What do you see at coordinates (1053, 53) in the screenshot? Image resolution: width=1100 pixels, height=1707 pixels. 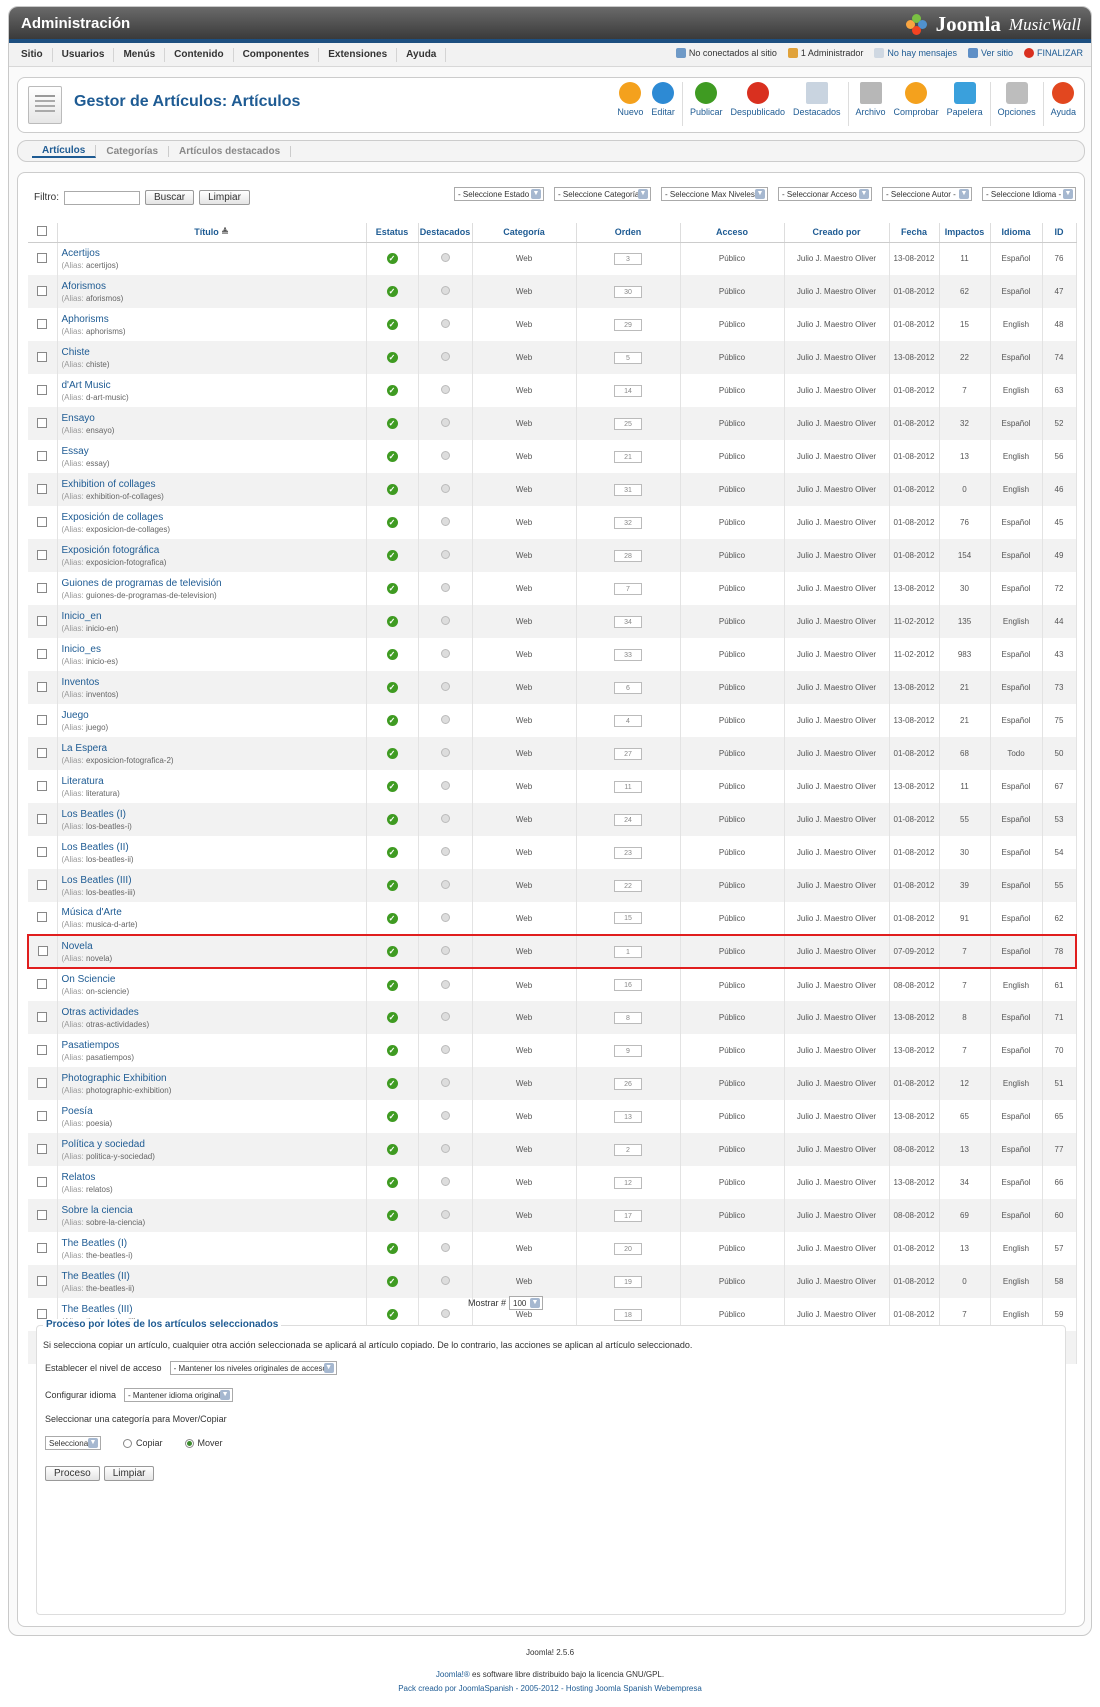 I see `logout-link: FINALIZAR` at bounding box center [1053, 53].